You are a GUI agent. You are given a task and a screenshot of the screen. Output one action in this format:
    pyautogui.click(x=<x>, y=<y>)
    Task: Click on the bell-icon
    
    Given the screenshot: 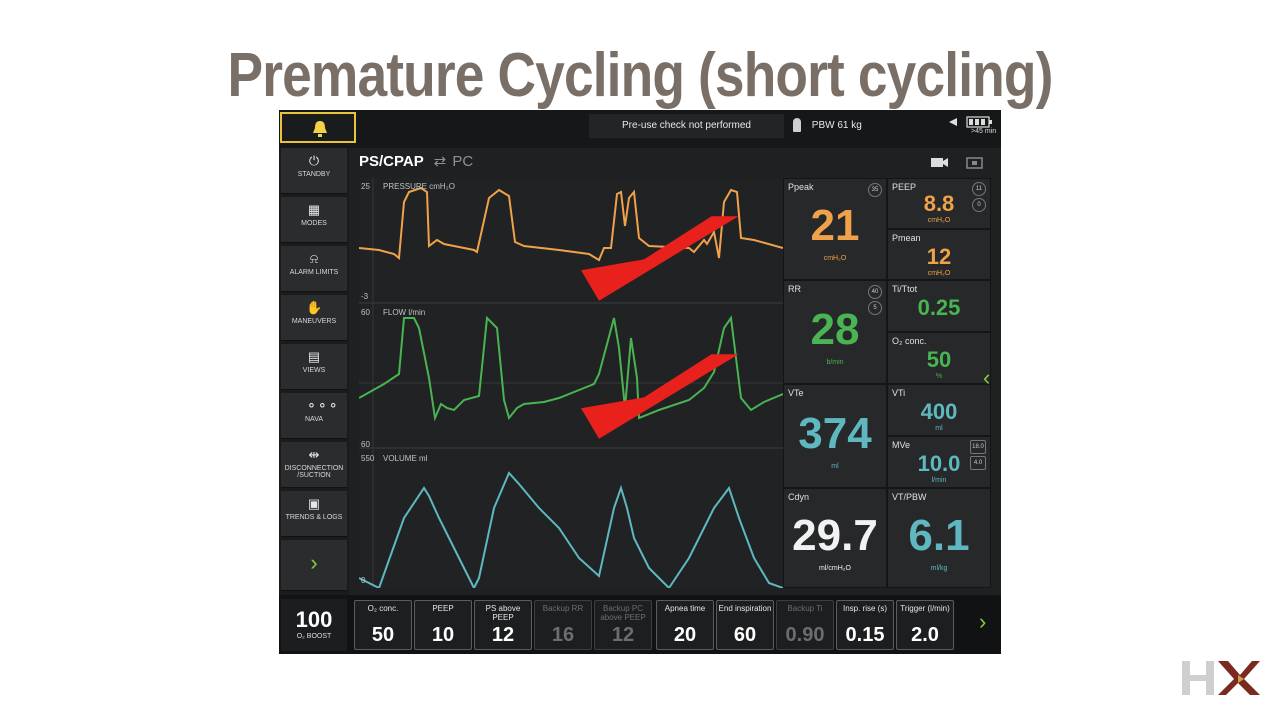 What is the action you would take?
    pyautogui.click(x=320, y=129)
    